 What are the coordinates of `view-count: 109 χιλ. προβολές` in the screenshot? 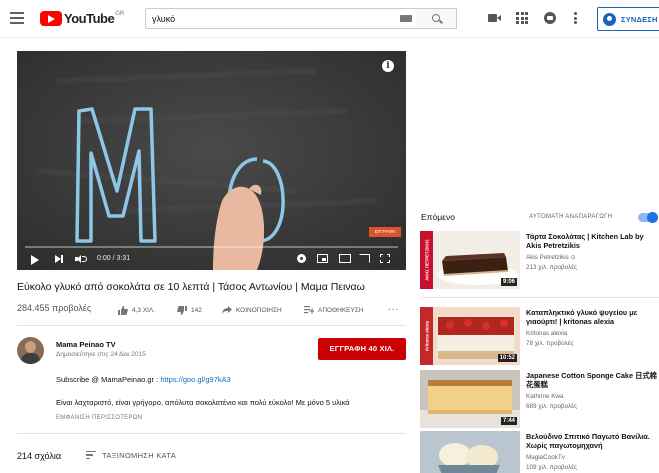 It's located at (552, 467).